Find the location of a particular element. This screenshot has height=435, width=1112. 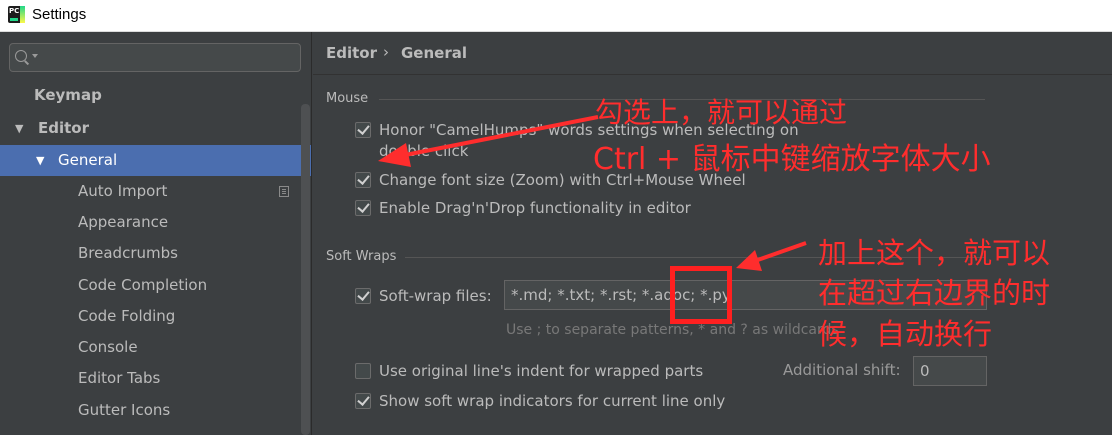

sidebar-item-code-folding: Code Folding is located at coordinates (150, 316).